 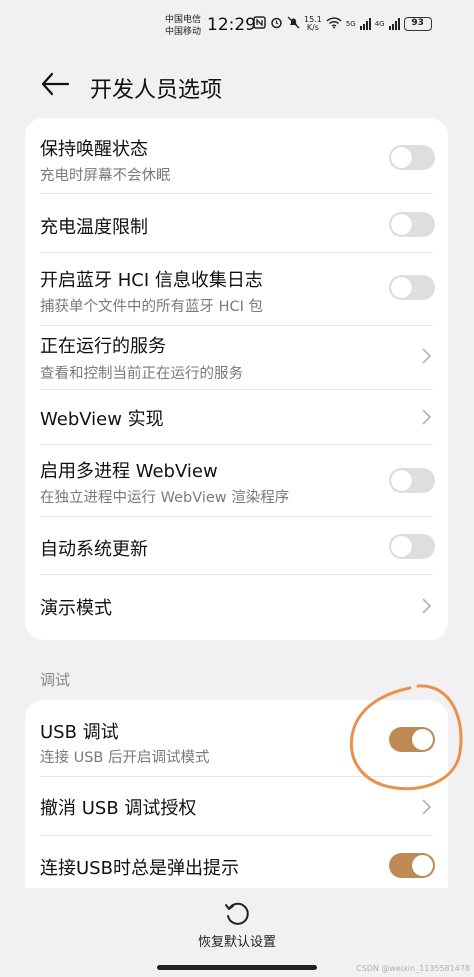 I want to click on home-indicator, so click(x=237, y=967).